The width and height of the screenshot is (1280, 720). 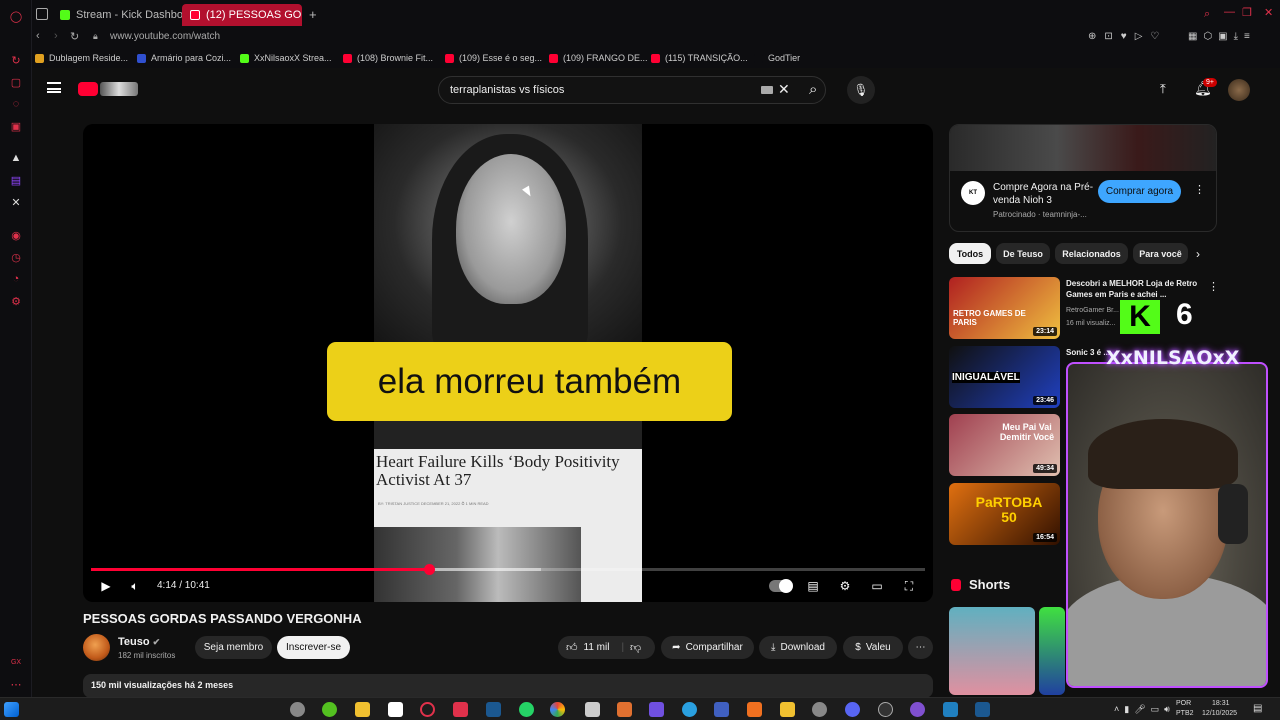 I want to click on subscribe-button: Inscrever-se, so click(x=313, y=647).